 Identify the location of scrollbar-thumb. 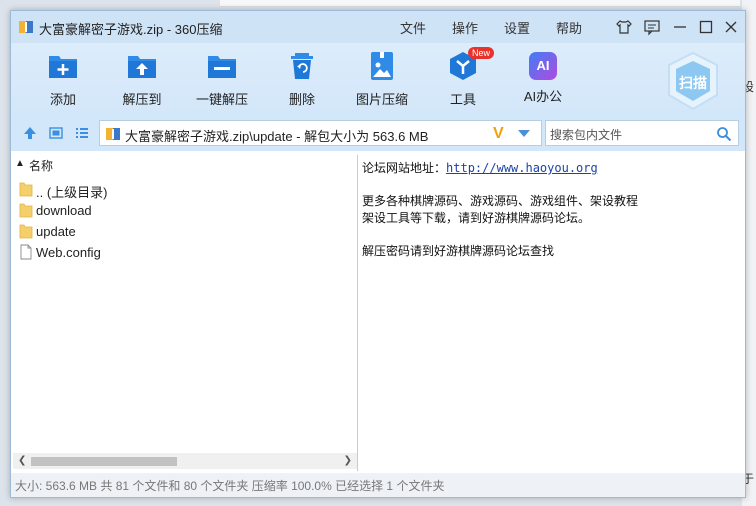
(104, 461).